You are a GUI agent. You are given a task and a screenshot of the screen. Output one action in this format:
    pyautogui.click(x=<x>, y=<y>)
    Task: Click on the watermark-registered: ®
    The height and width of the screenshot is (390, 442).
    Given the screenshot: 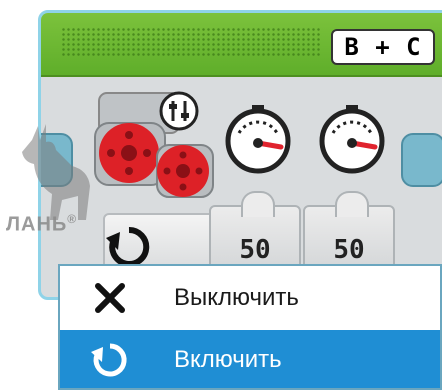 What is the action you would take?
    pyautogui.click(x=72, y=219)
    